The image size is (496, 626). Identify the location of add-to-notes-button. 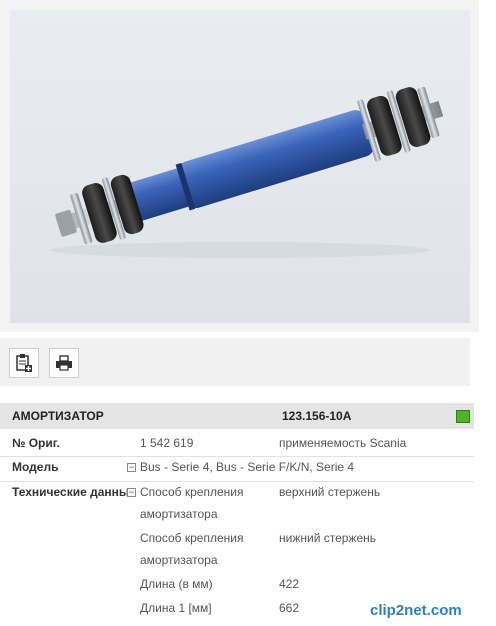
(24, 363).